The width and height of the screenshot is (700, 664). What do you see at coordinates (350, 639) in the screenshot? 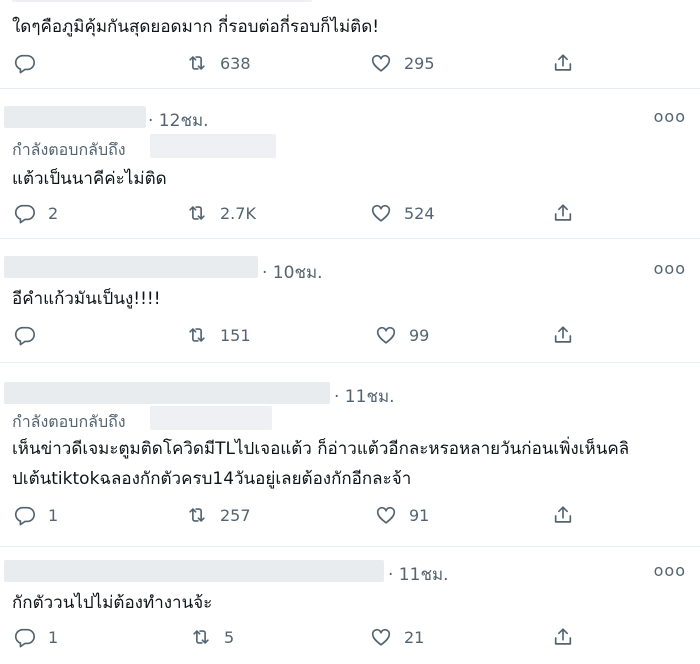
I see `tweet-actions: 1 5 21` at bounding box center [350, 639].